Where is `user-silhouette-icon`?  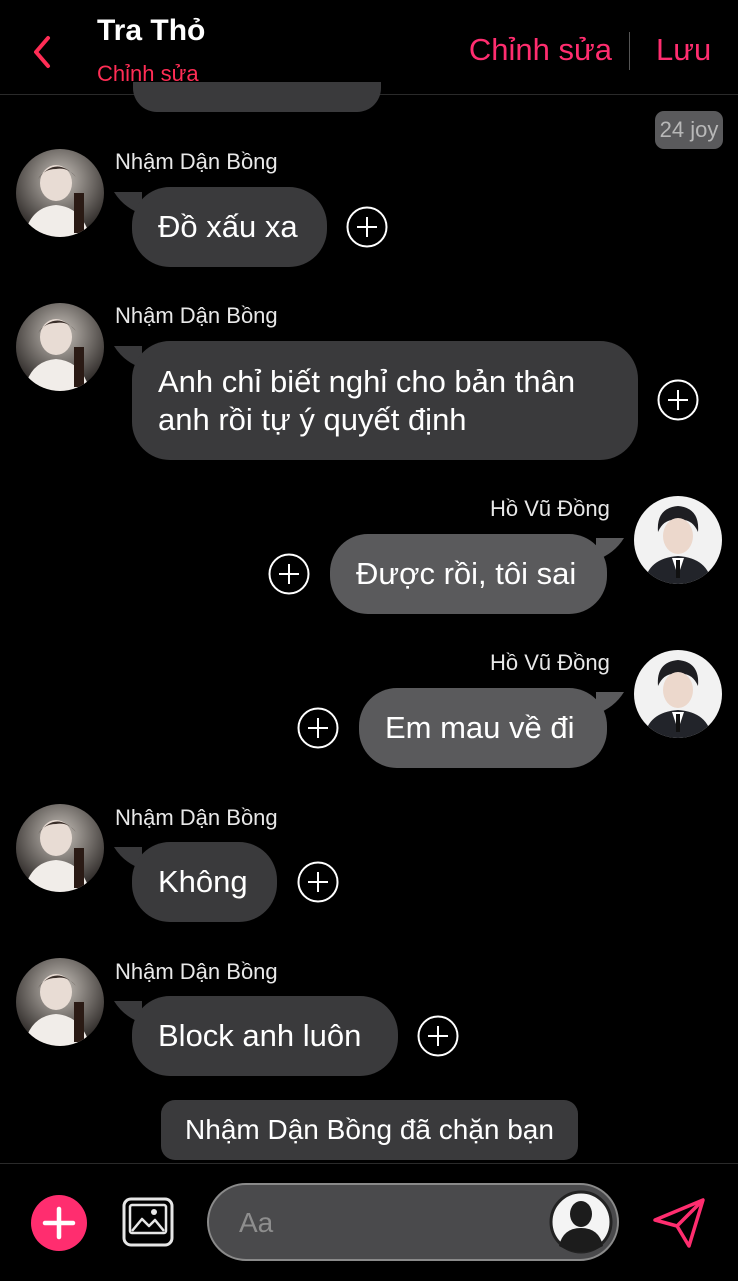
user-silhouette-icon is located at coordinates (581, 1222).